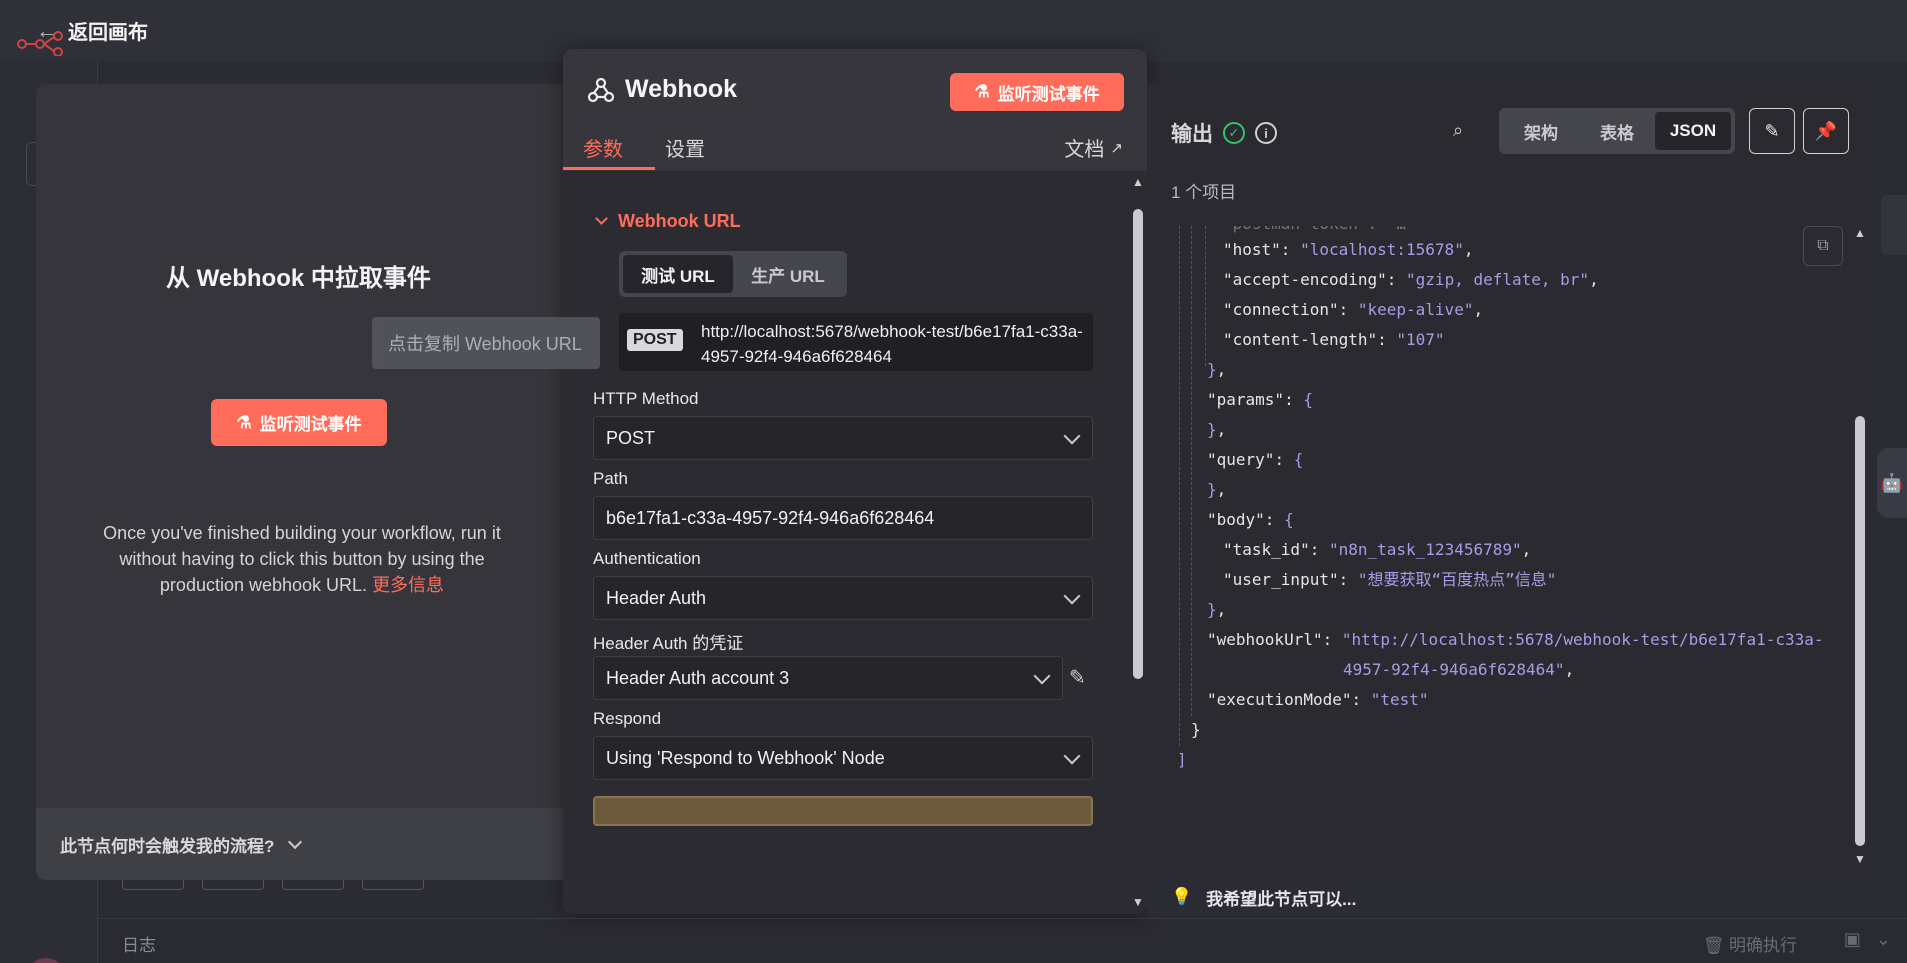 The image size is (1907, 963). Describe the element at coordinates (1617, 131) in the screenshot. I see `view-table: 表格` at that location.